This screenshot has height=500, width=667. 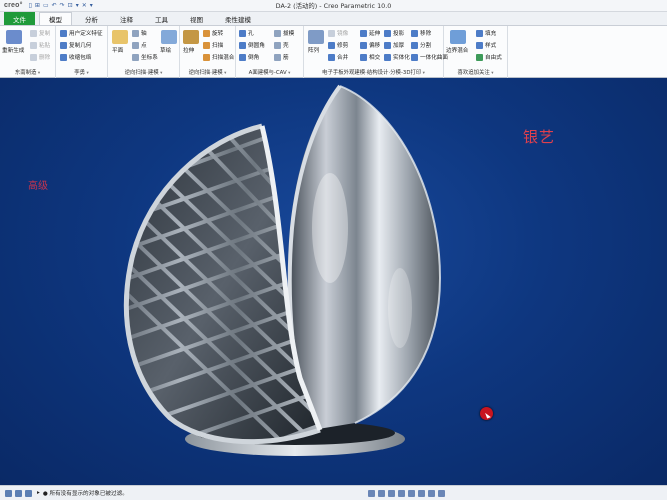 I want to click on merge-icon, so click(x=331, y=57).